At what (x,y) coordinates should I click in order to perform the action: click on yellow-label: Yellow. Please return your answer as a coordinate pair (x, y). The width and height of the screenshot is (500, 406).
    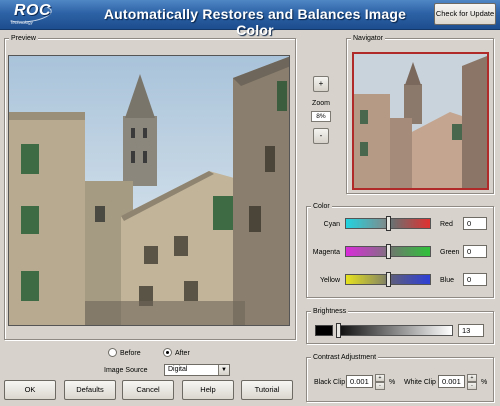
    Looking at the image, I should click on (330, 280).